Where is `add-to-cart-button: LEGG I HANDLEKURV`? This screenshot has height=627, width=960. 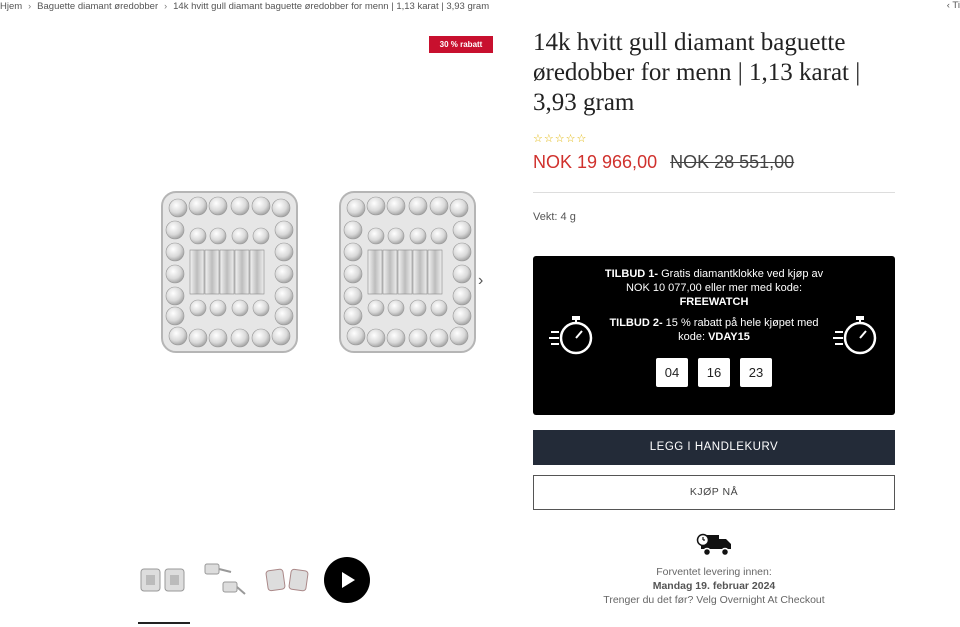 add-to-cart-button: LEGG I HANDLEKURV is located at coordinates (714, 447).